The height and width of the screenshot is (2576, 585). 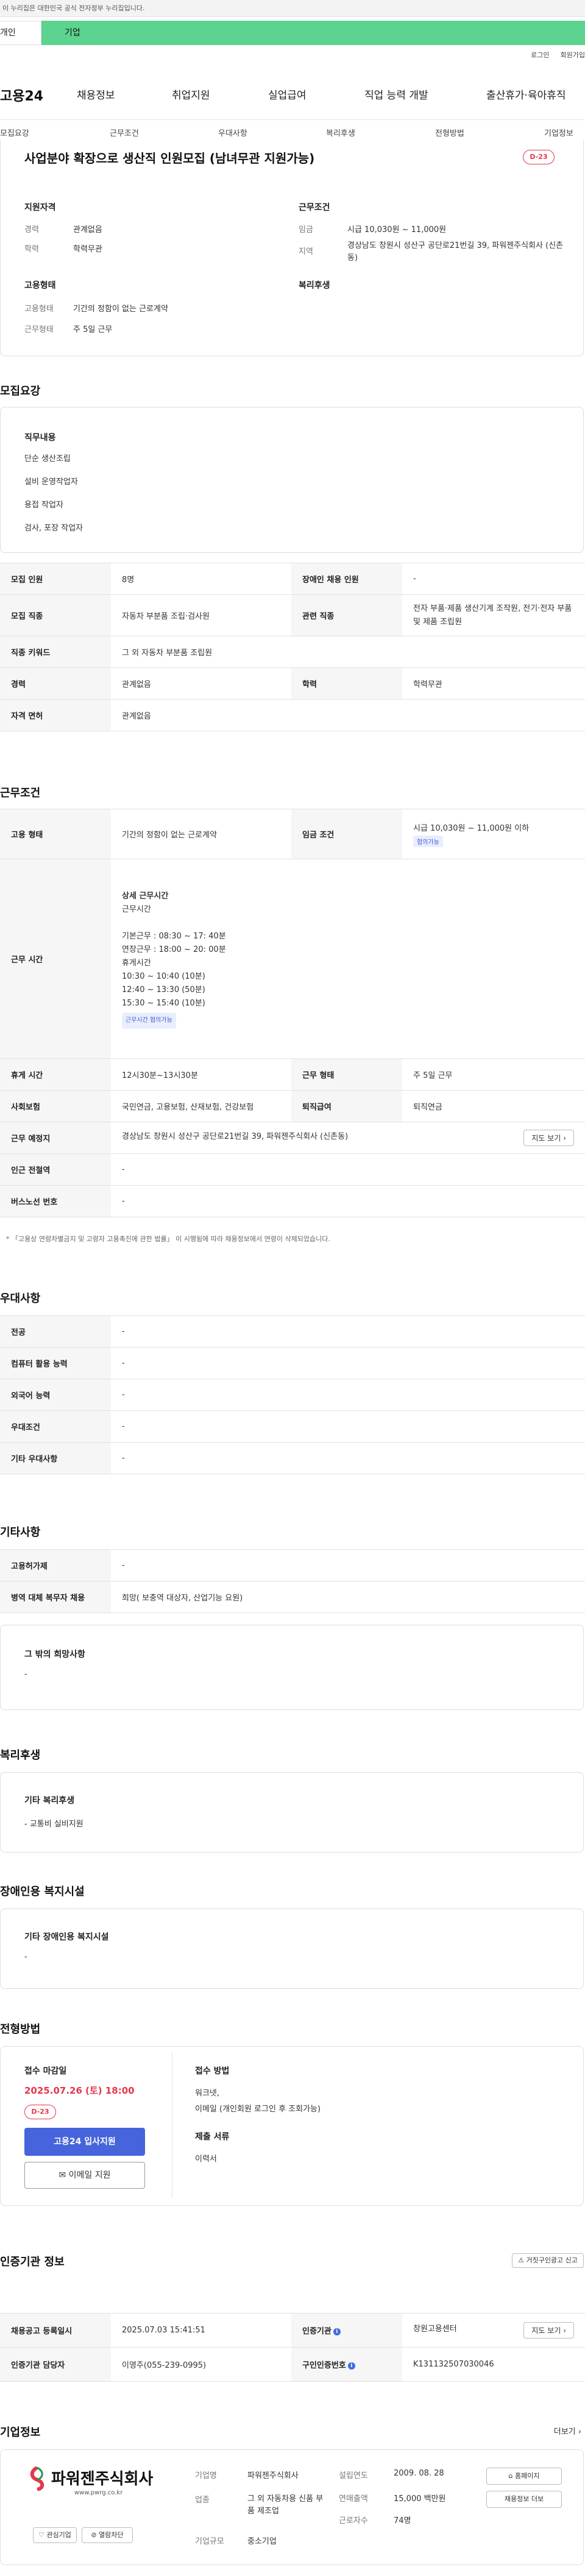 I want to click on apply-button: 고용24 입사지원, so click(x=84, y=2142).